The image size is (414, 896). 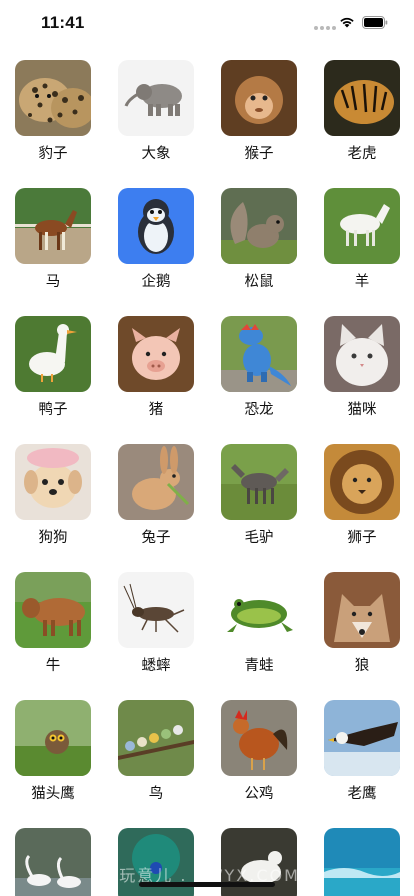 I want to click on animal-label: 豹子, so click(x=53, y=154).